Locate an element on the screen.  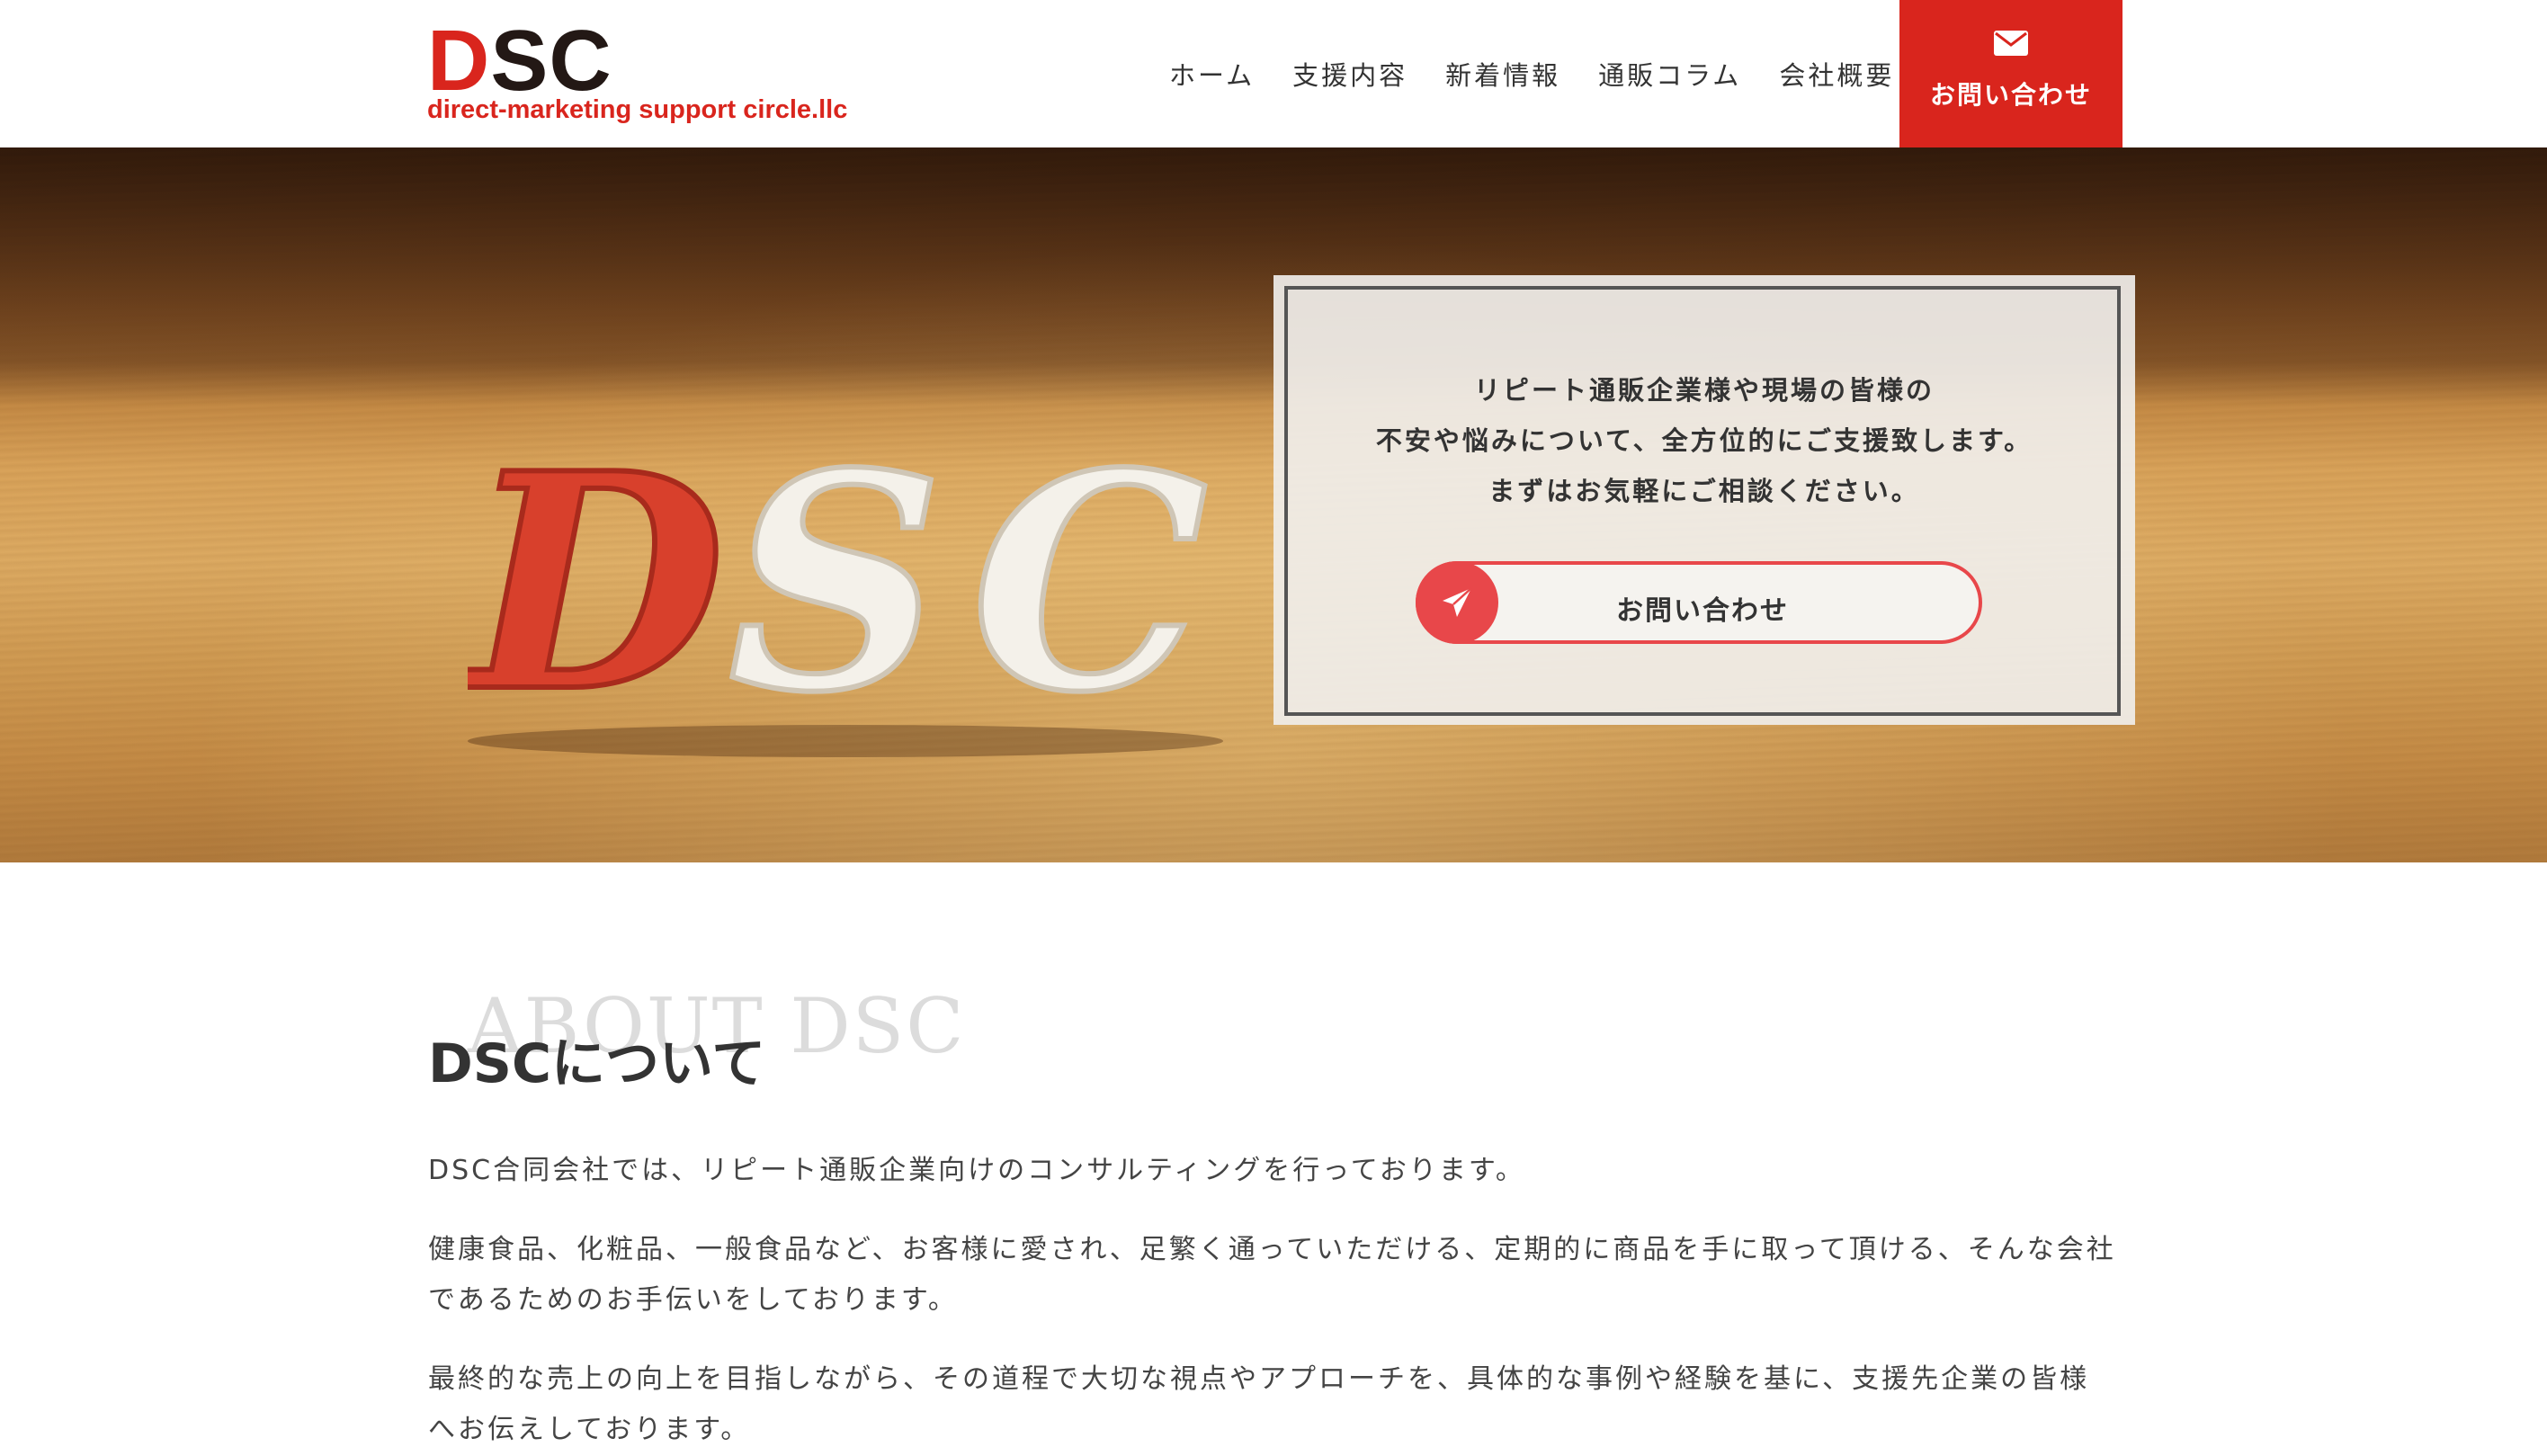
header-contact-label: お問い合わせ is located at coordinates (2010, 95).